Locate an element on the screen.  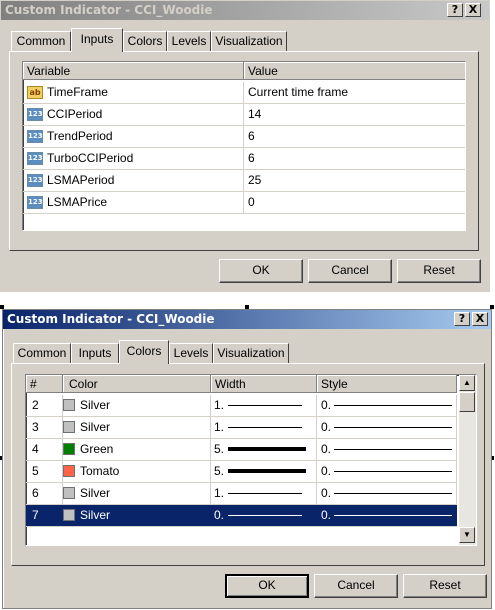
table-row-selected: 7 Silver 0. 0. is located at coordinates (241, 516).